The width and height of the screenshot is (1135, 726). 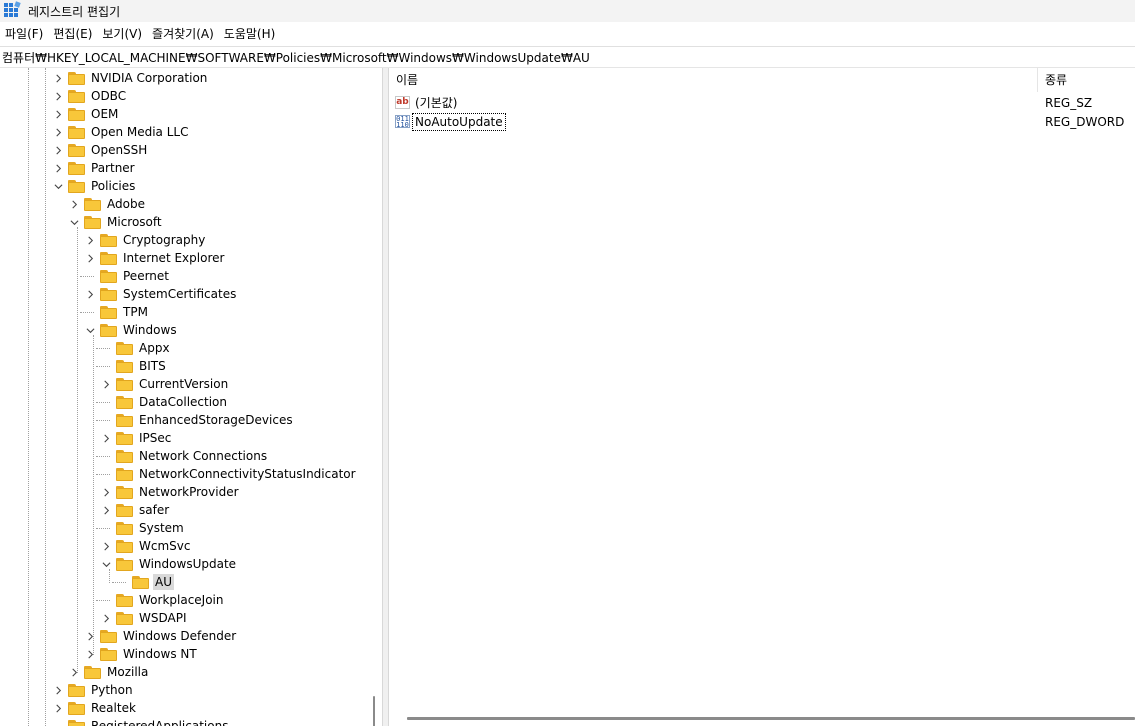 What do you see at coordinates (105, 114) in the screenshot?
I see `tree-item-label: OEM` at bounding box center [105, 114].